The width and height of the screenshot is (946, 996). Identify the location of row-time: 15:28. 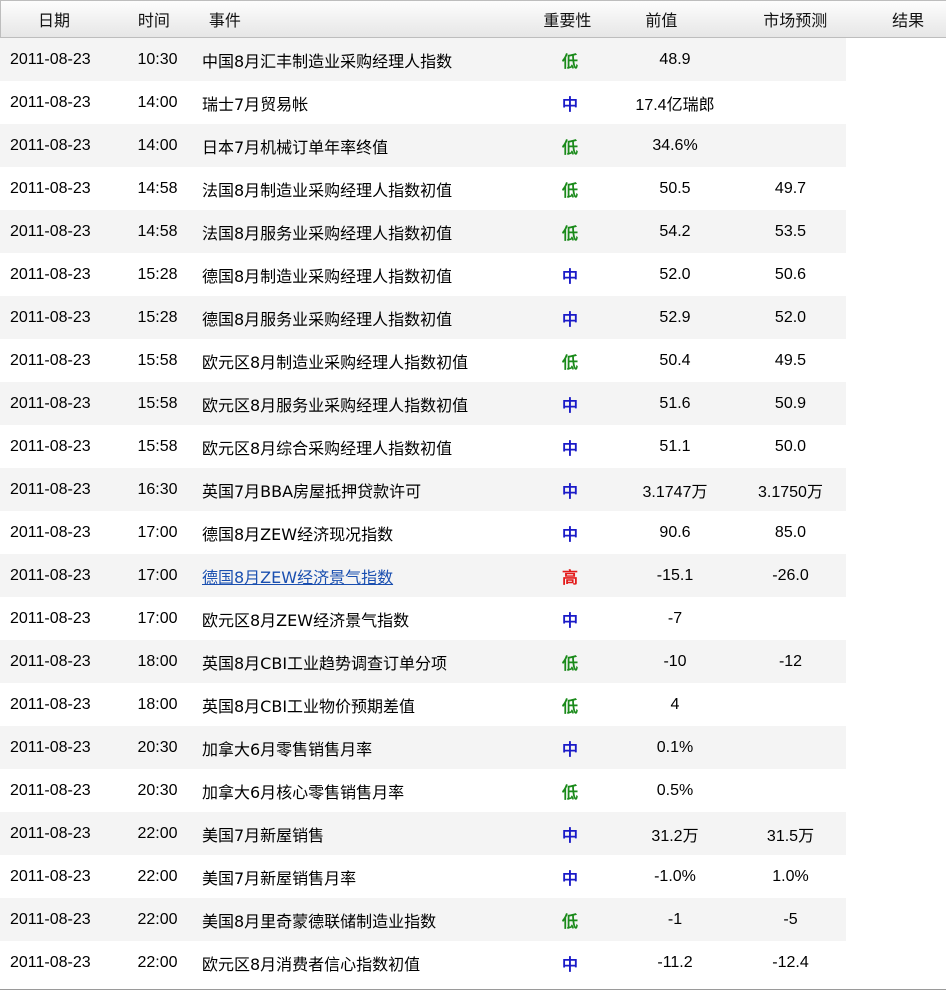
(157, 274).